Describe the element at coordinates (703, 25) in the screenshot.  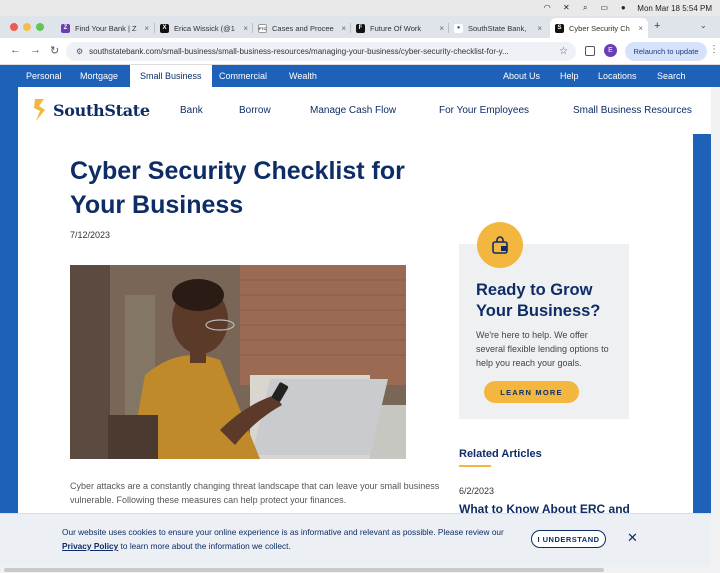
I see `tab-search-chevron-icon: ⌄` at that location.